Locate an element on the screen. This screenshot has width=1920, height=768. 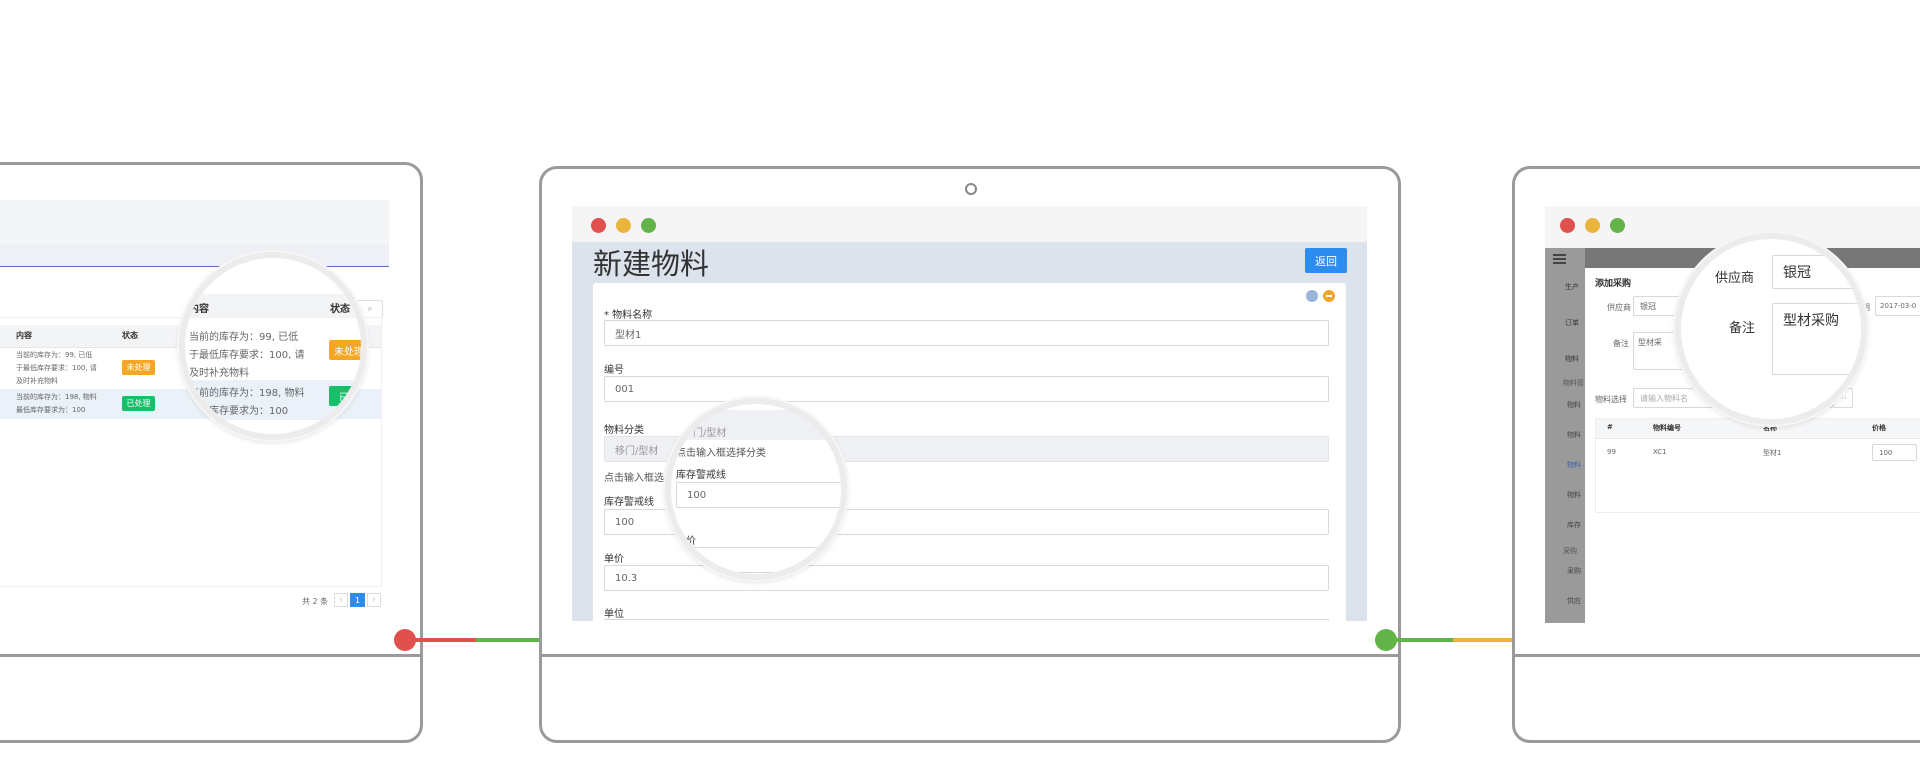
center-mag-warning-input: 100 is located at coordinates (758, 495).